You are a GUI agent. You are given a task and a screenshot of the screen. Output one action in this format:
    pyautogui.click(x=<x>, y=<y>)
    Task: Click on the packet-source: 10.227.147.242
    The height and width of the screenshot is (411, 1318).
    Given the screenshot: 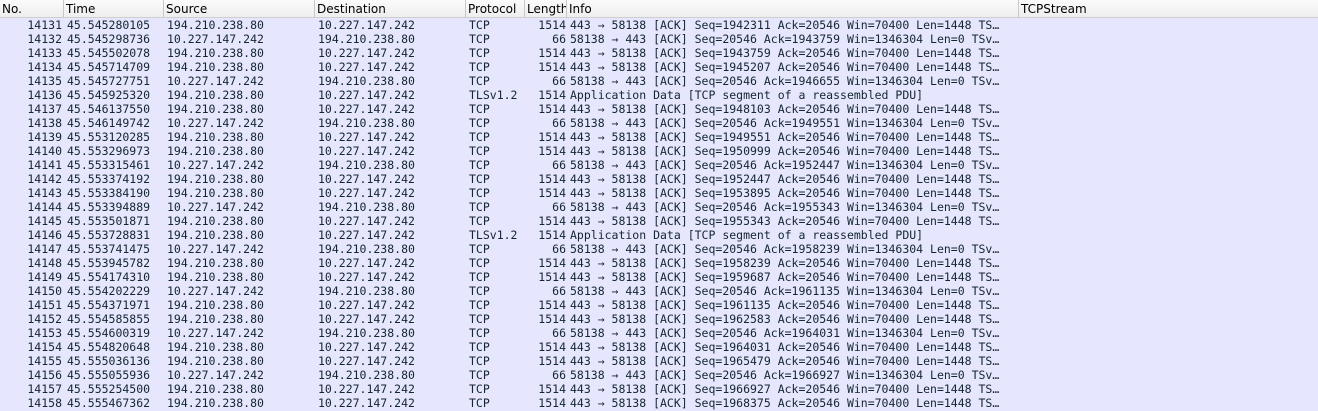 What is the action you would take?
    pyautogui.click(x=215, y=123)
    